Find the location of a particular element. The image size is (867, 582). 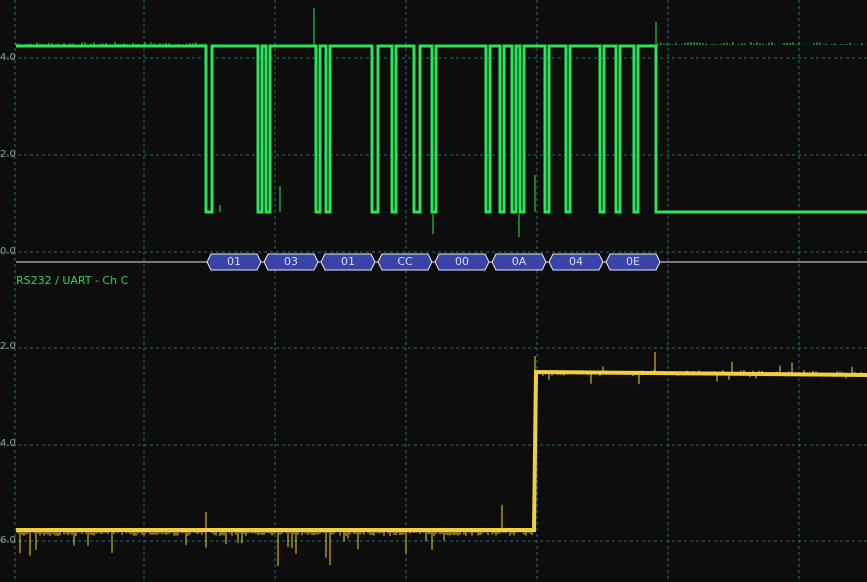

channel-b-y-label-2: 2.0 is located at coordinates (8, 346).